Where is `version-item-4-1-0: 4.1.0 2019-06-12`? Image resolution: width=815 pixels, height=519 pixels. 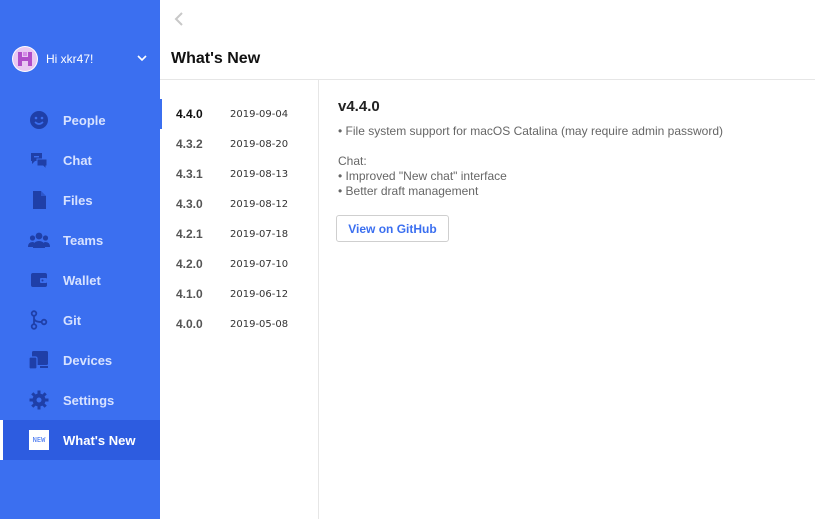 version-item-4-1-0: 4.1.0 2019-06-12 is located at coordinates (239, 294).